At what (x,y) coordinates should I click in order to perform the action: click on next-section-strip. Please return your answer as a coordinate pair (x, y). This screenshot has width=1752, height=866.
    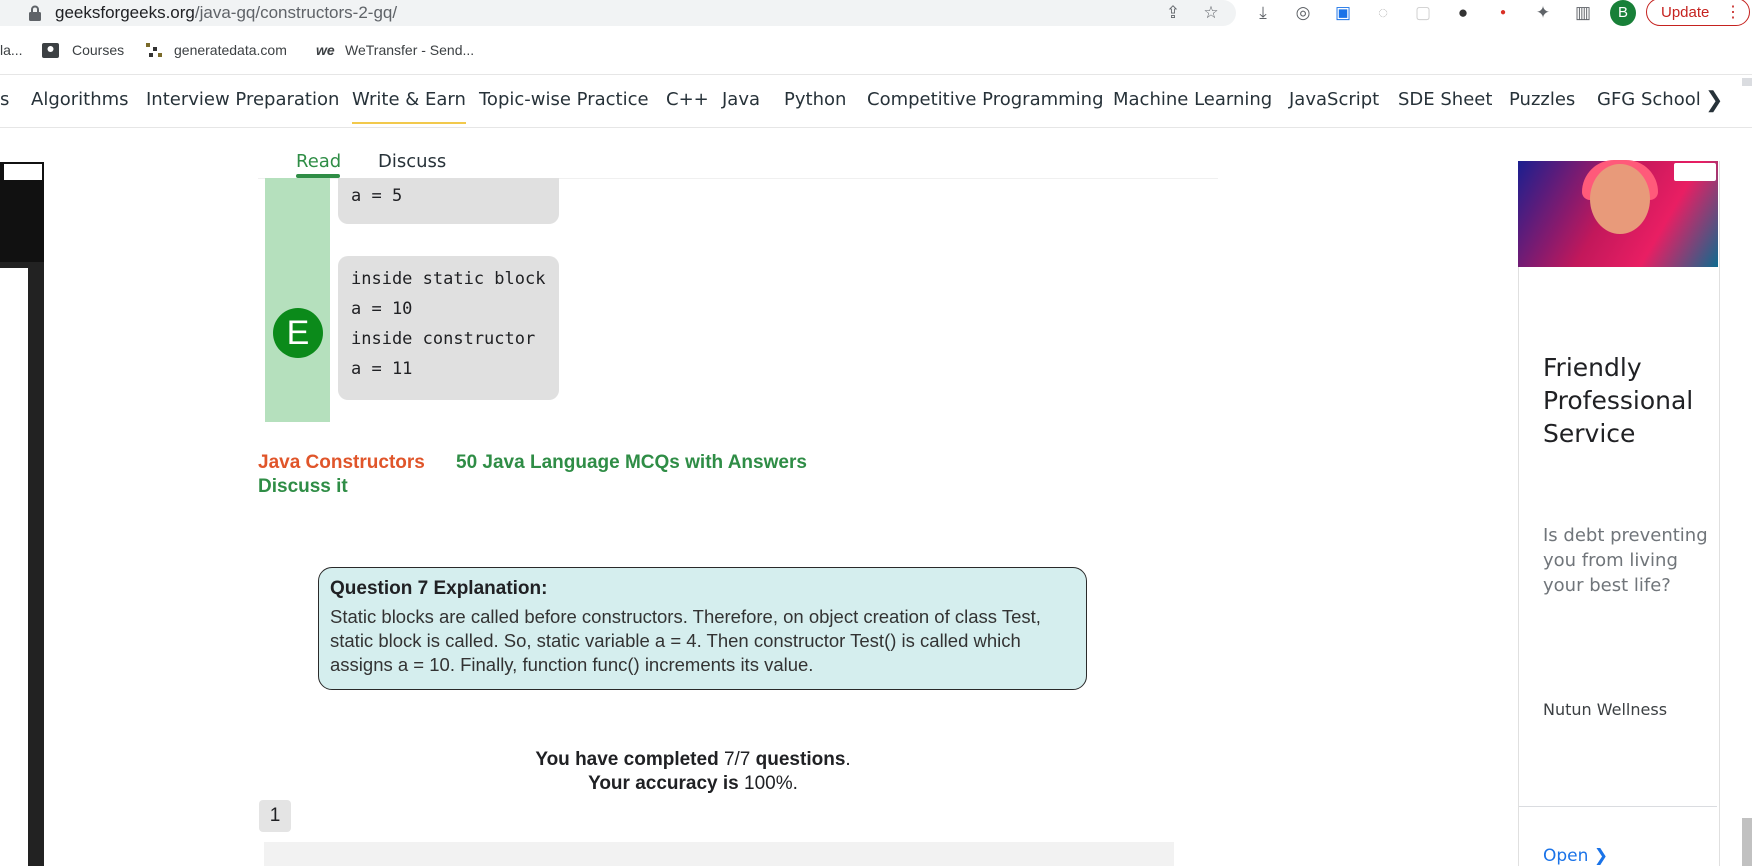
    Looking at the image, I should click on (719, 854).